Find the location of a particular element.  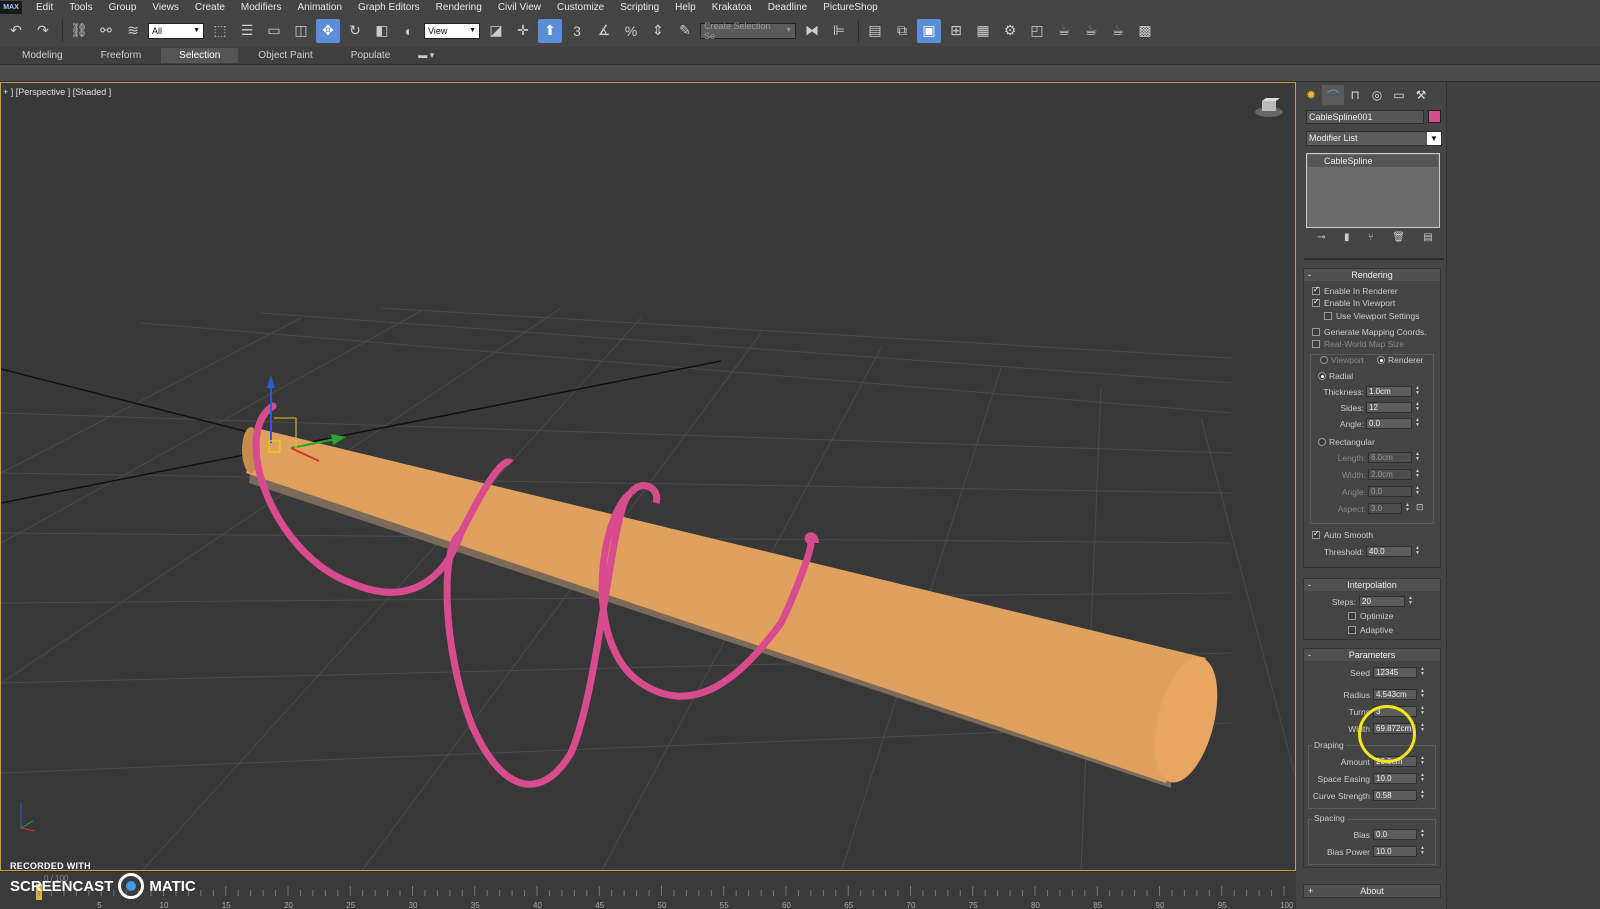

sides-spinner: ▲ ▼ is located at coordinates (1417, 407).